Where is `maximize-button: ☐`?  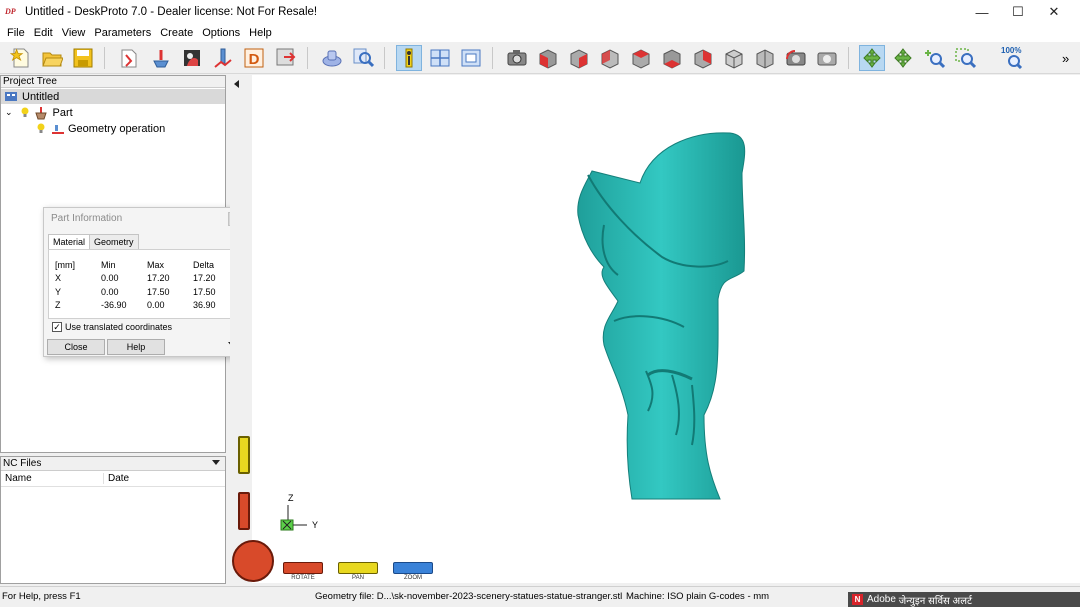
maximize-button: ☐ is located at coordinates (1018, 12).